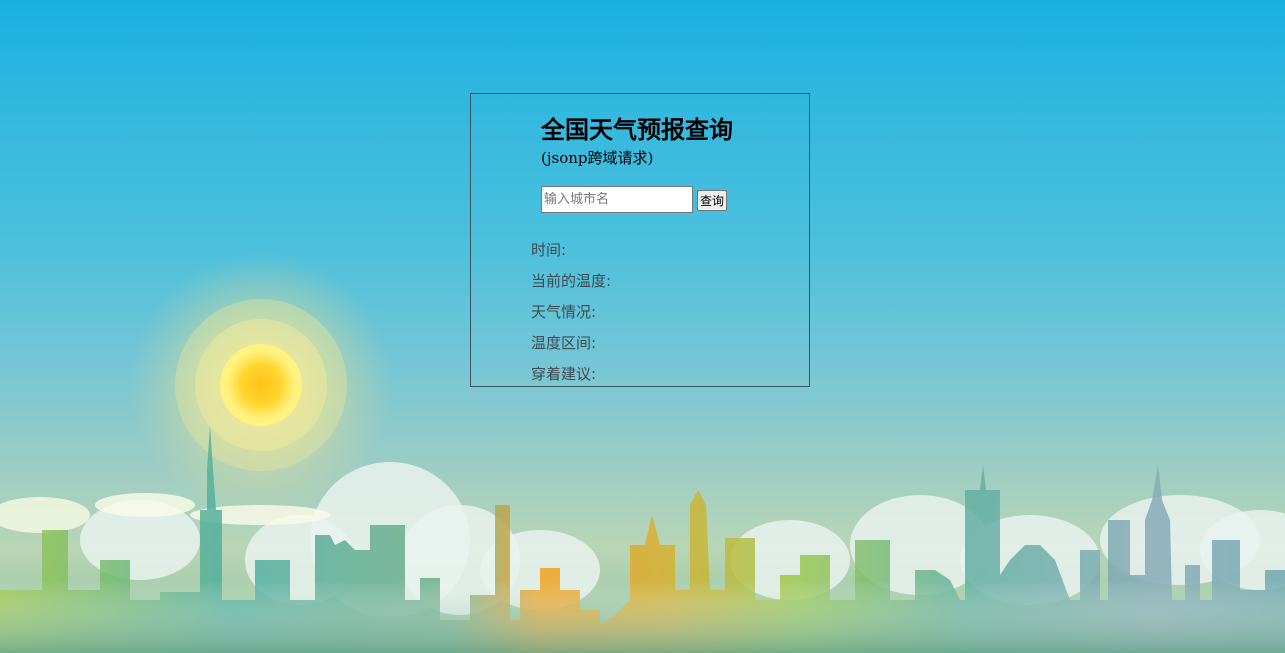  What do you see at coordinates (571, 281) in the screenshot?
I see `current-temperature-label: 当前的温度:` at bounding box center [571, 281].